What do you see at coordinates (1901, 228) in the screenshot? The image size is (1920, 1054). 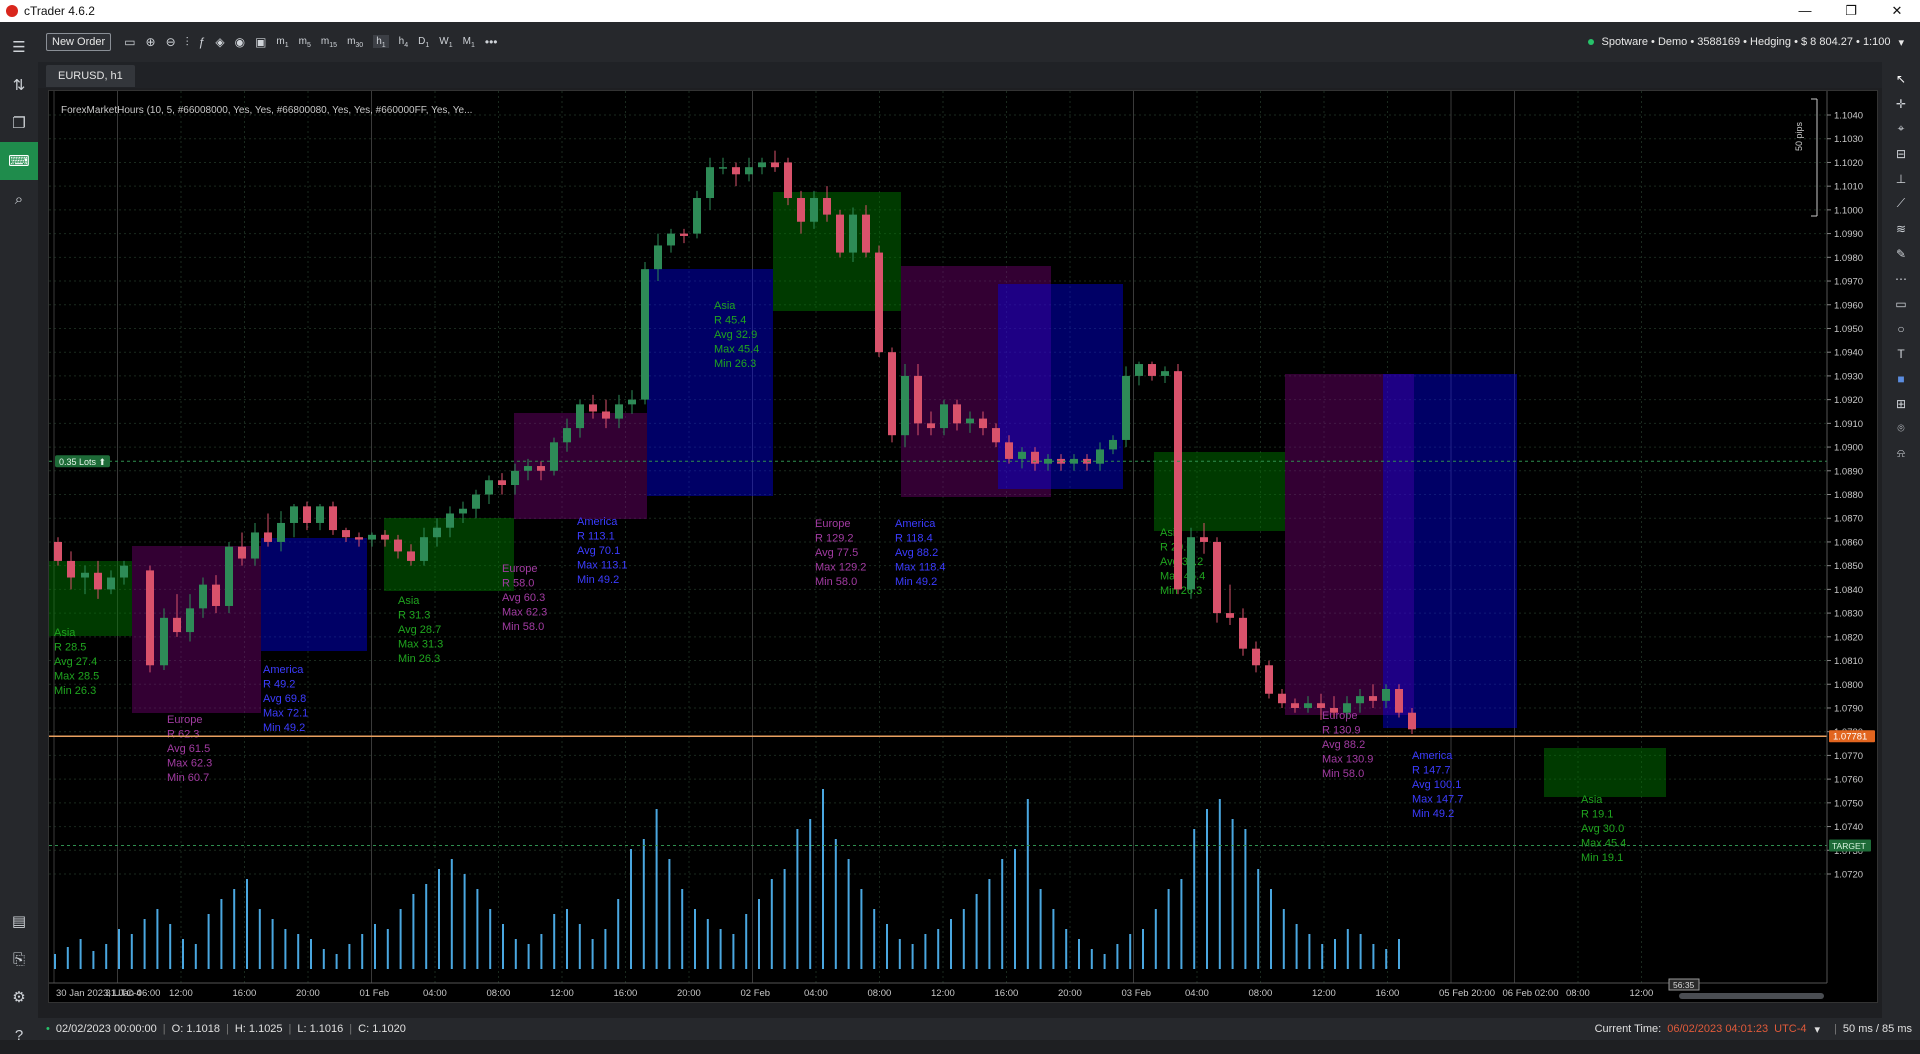 I see `fibonacci-icon: ≋` at bounding box center [1901, 228].